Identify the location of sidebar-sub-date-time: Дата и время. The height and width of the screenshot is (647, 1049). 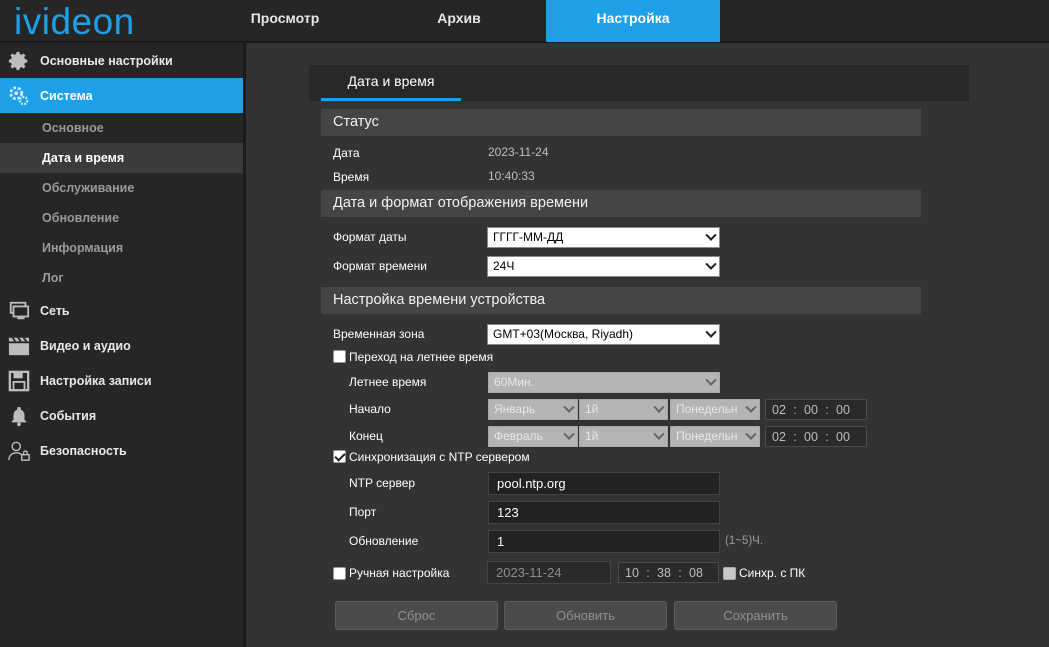
(121, 158).